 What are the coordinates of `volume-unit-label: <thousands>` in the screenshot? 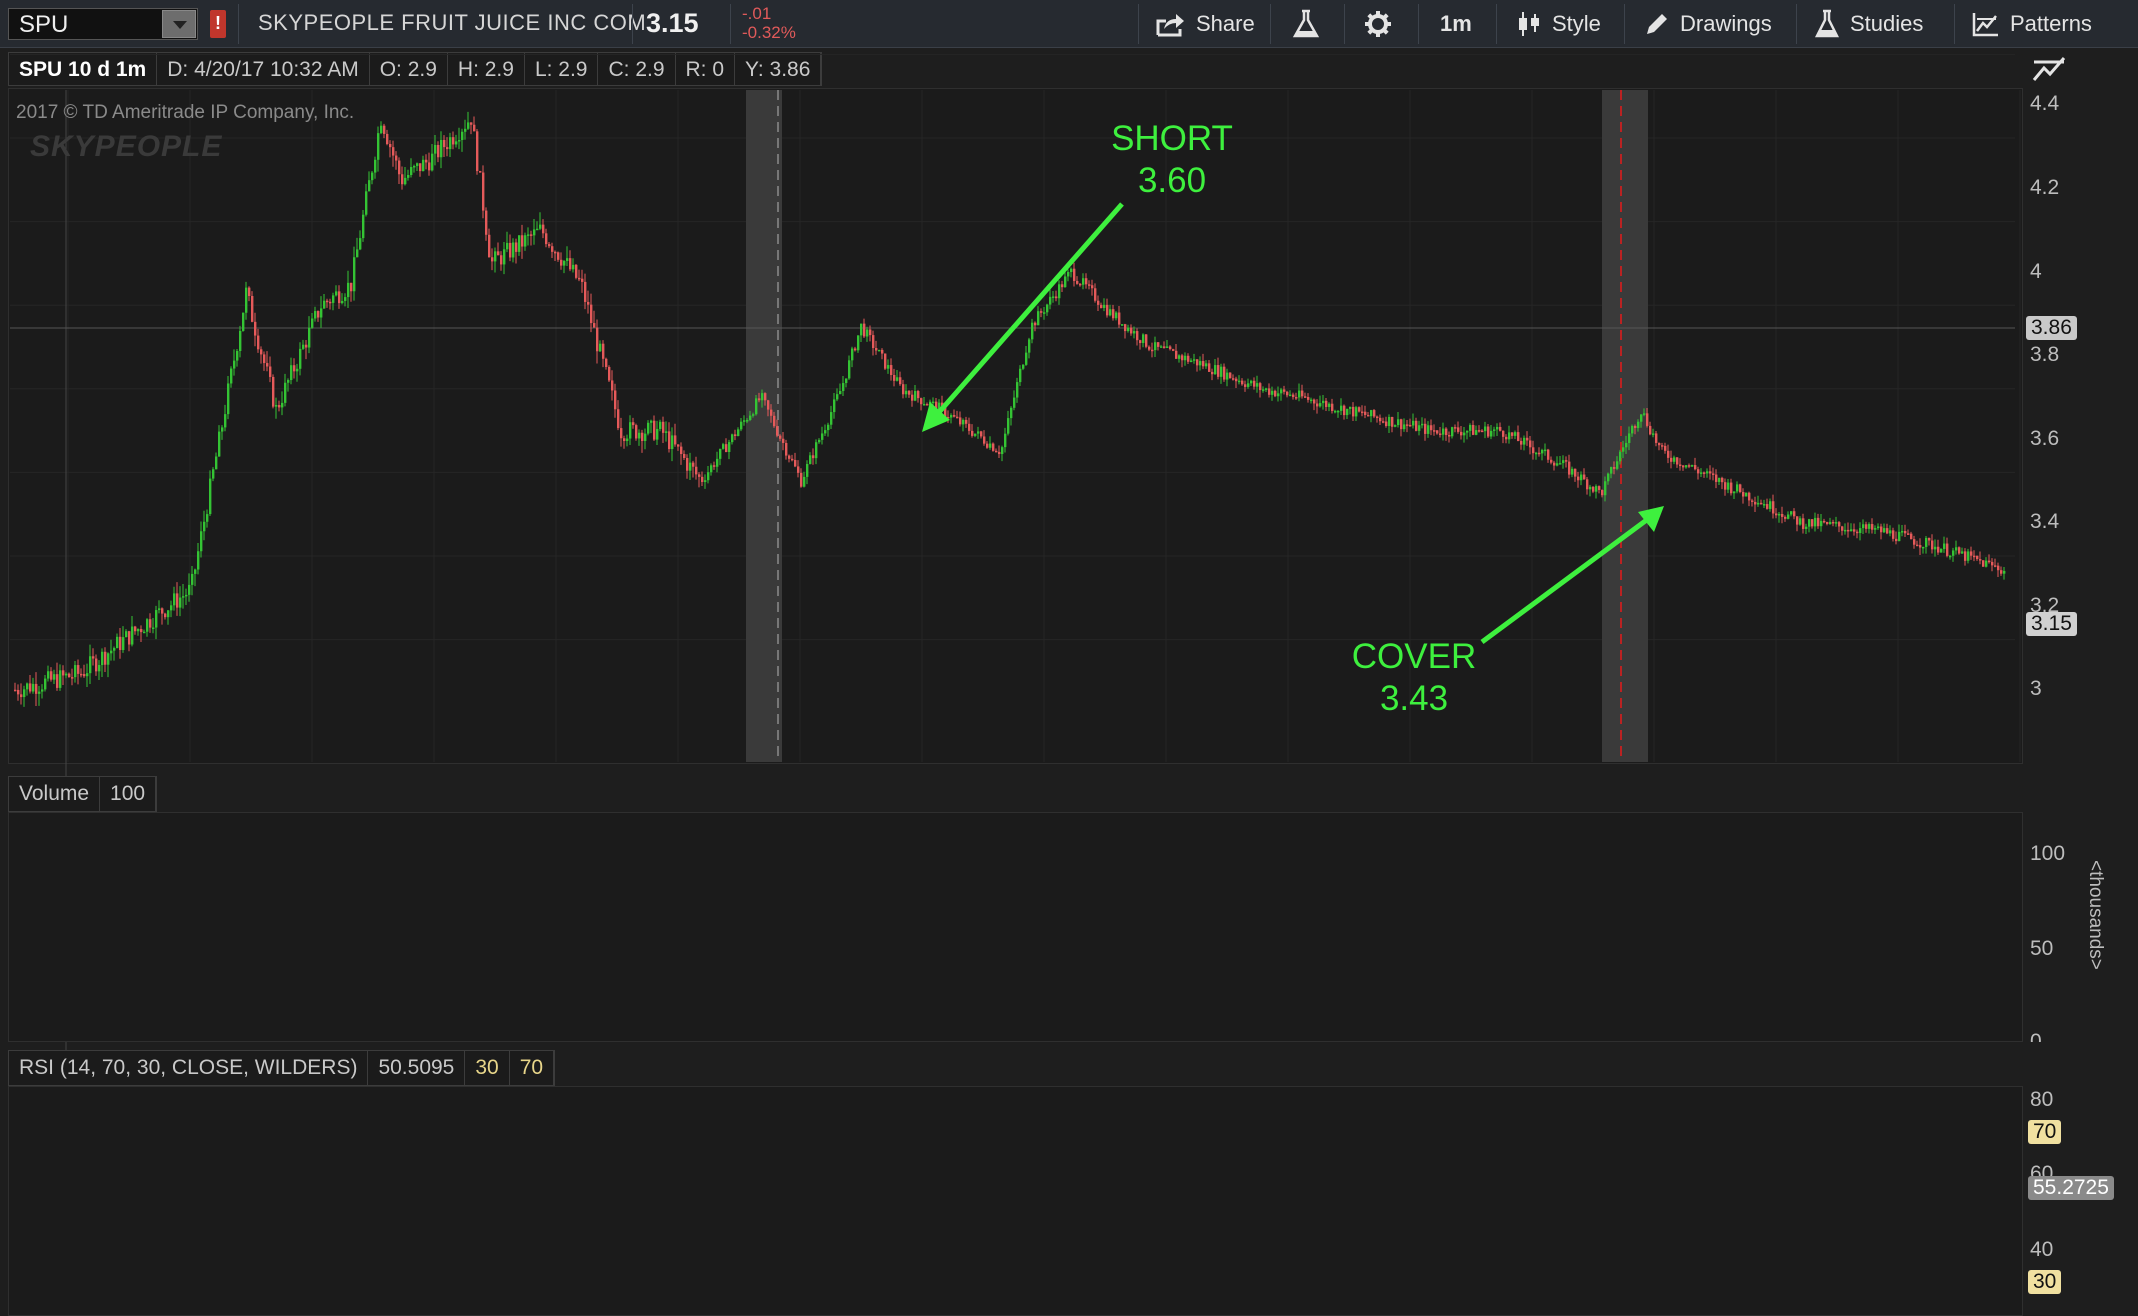 It's located at (2095, 915).